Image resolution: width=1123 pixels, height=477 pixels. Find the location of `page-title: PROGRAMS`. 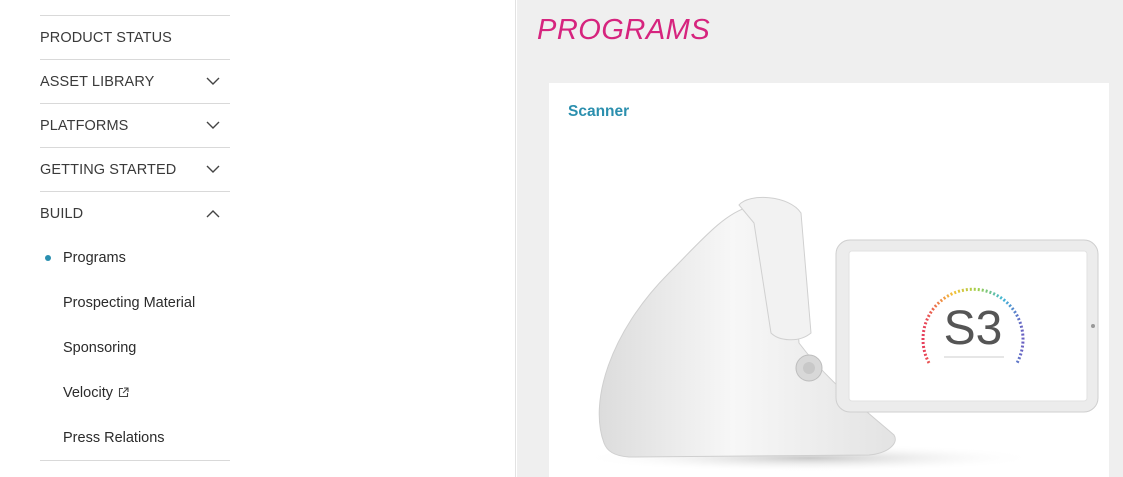

page-title: PROGRAMS is located at coordinates (624, 30).